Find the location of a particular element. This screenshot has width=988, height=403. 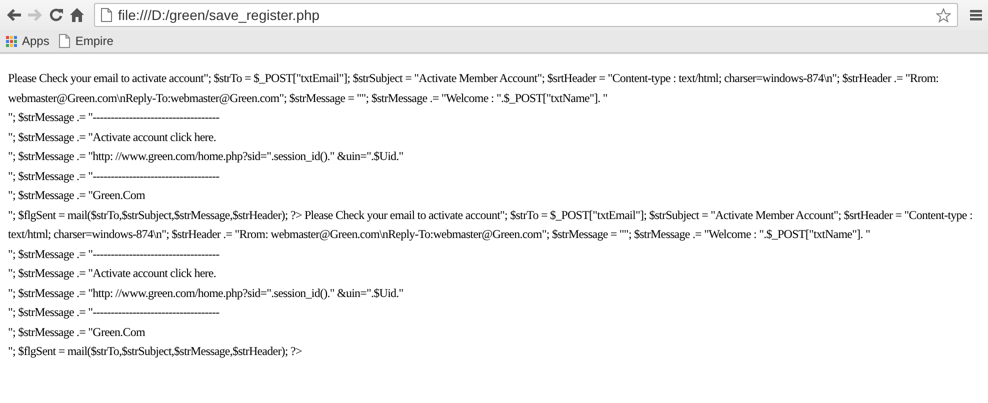

bookmark-item: Empire is located at coordinates (86, 41).